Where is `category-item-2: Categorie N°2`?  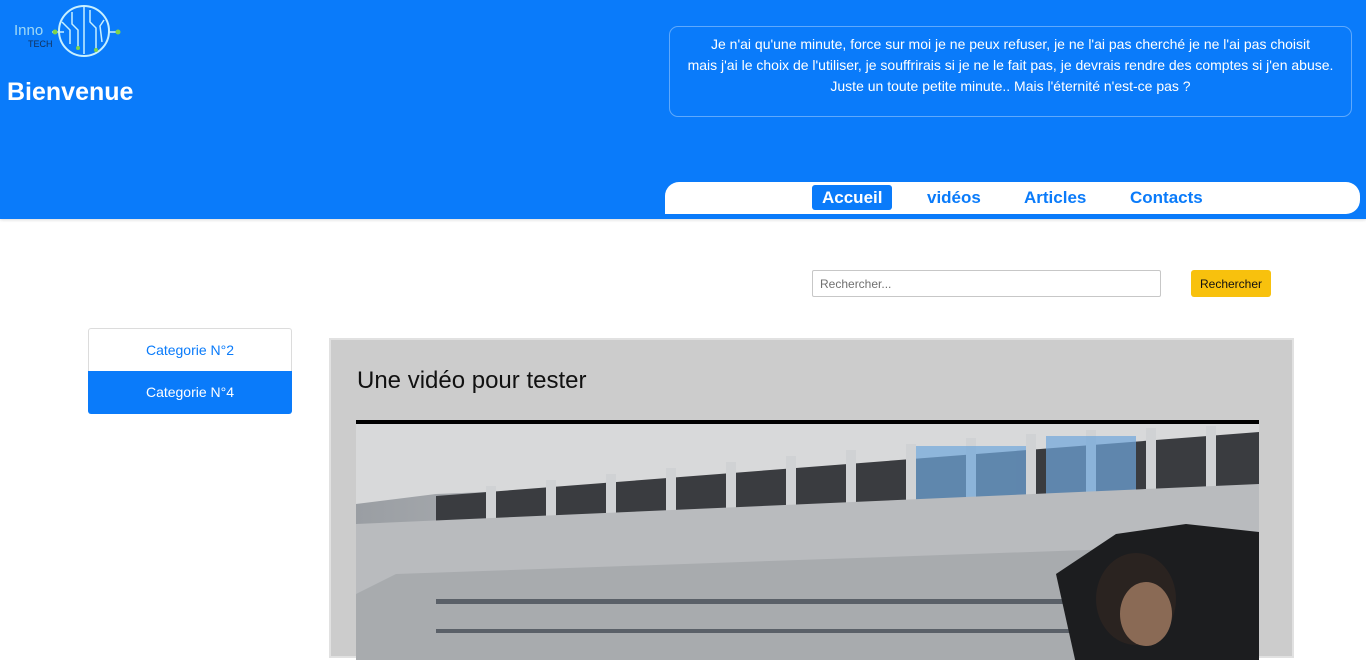
category-item-2: Categorie N°2 is located at coordinates (190, 349).